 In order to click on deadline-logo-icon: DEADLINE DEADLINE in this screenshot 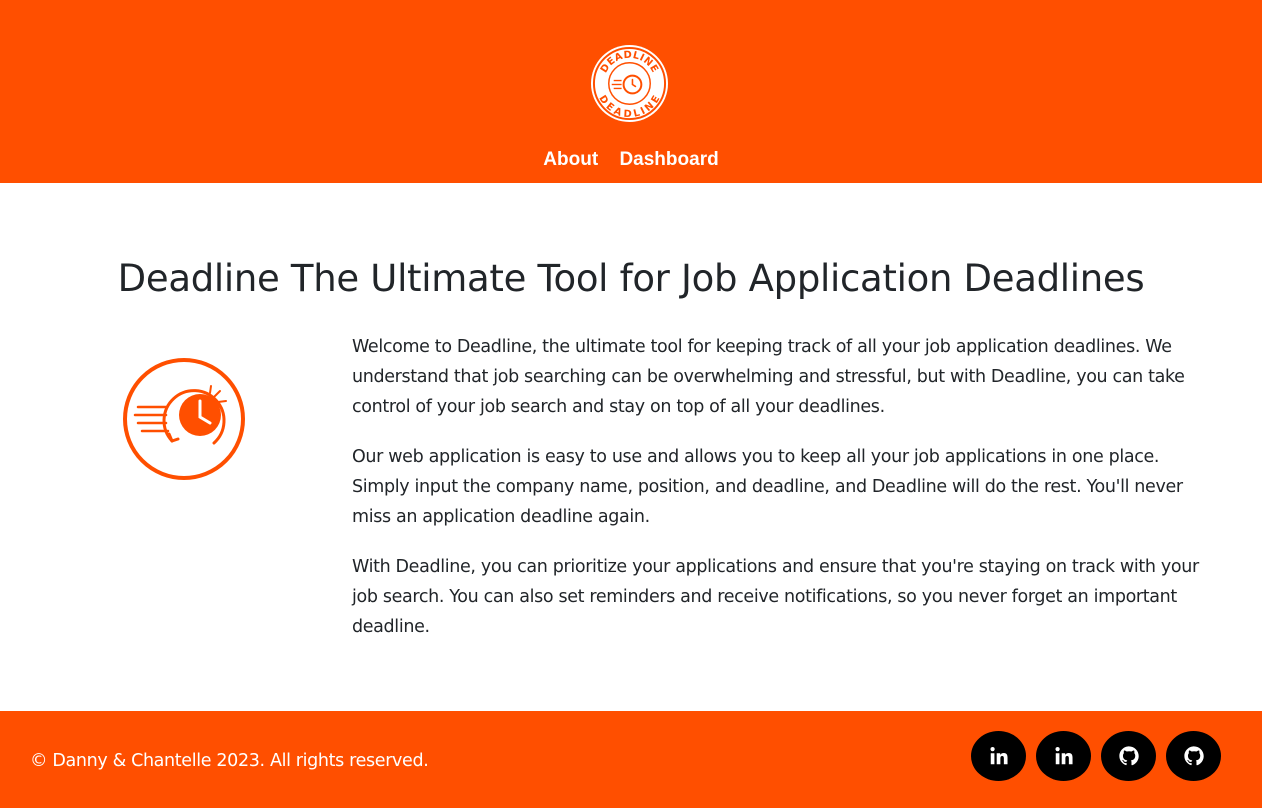, I will do `click(629, 83)`.